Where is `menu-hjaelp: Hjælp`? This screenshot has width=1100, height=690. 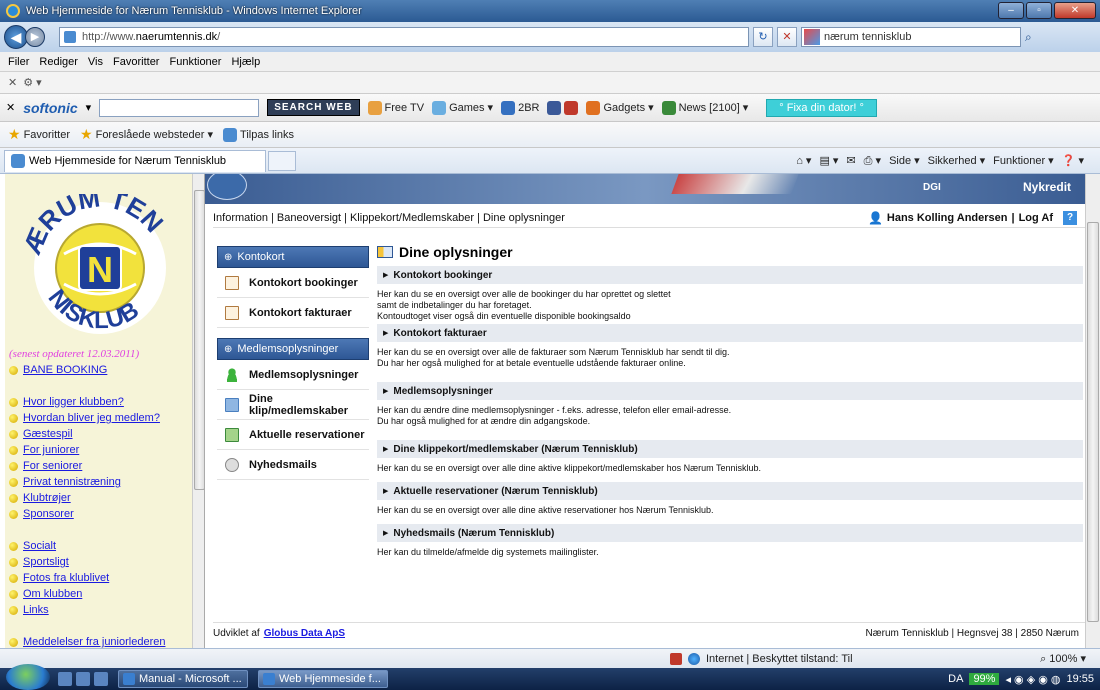 menu-hjaelp: Hjælp is located at coordinates (245, 62).